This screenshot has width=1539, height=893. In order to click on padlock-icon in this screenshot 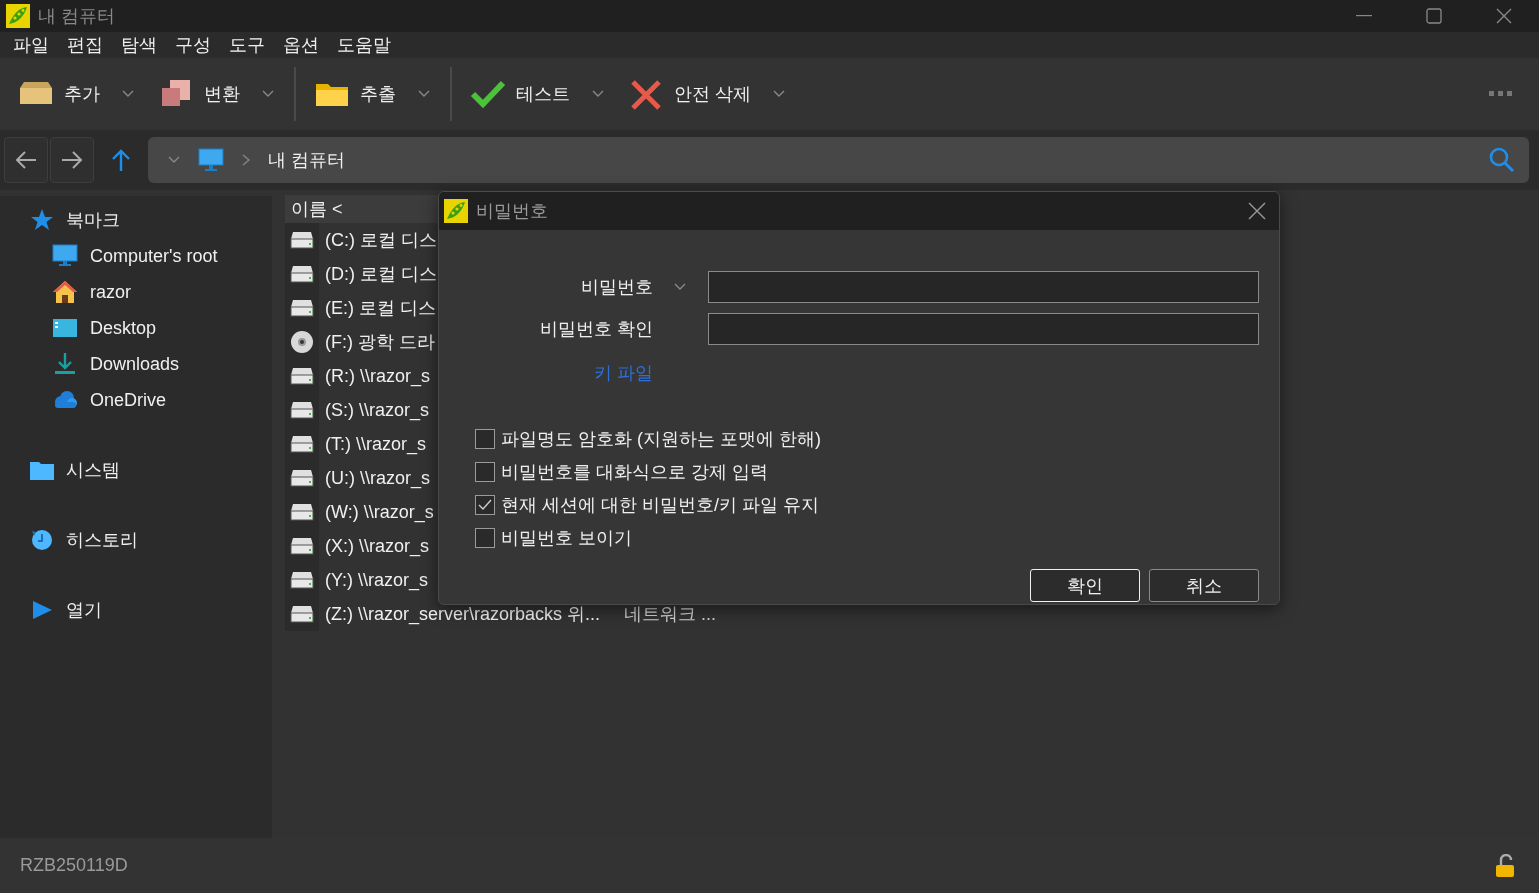, I will do `click(1505, 865)`.